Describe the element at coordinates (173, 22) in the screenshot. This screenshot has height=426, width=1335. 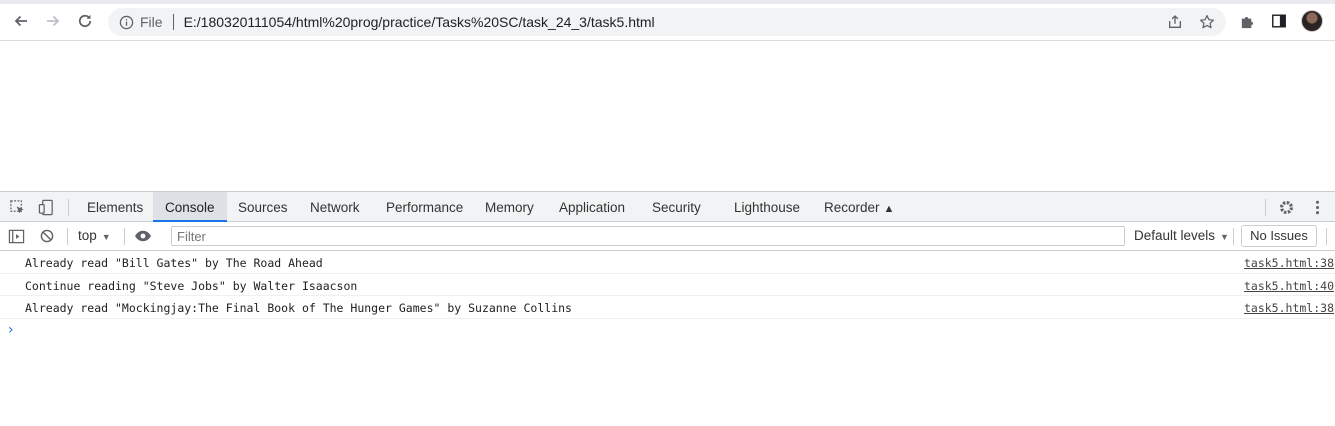
I see `omnibox-separator` at that location.